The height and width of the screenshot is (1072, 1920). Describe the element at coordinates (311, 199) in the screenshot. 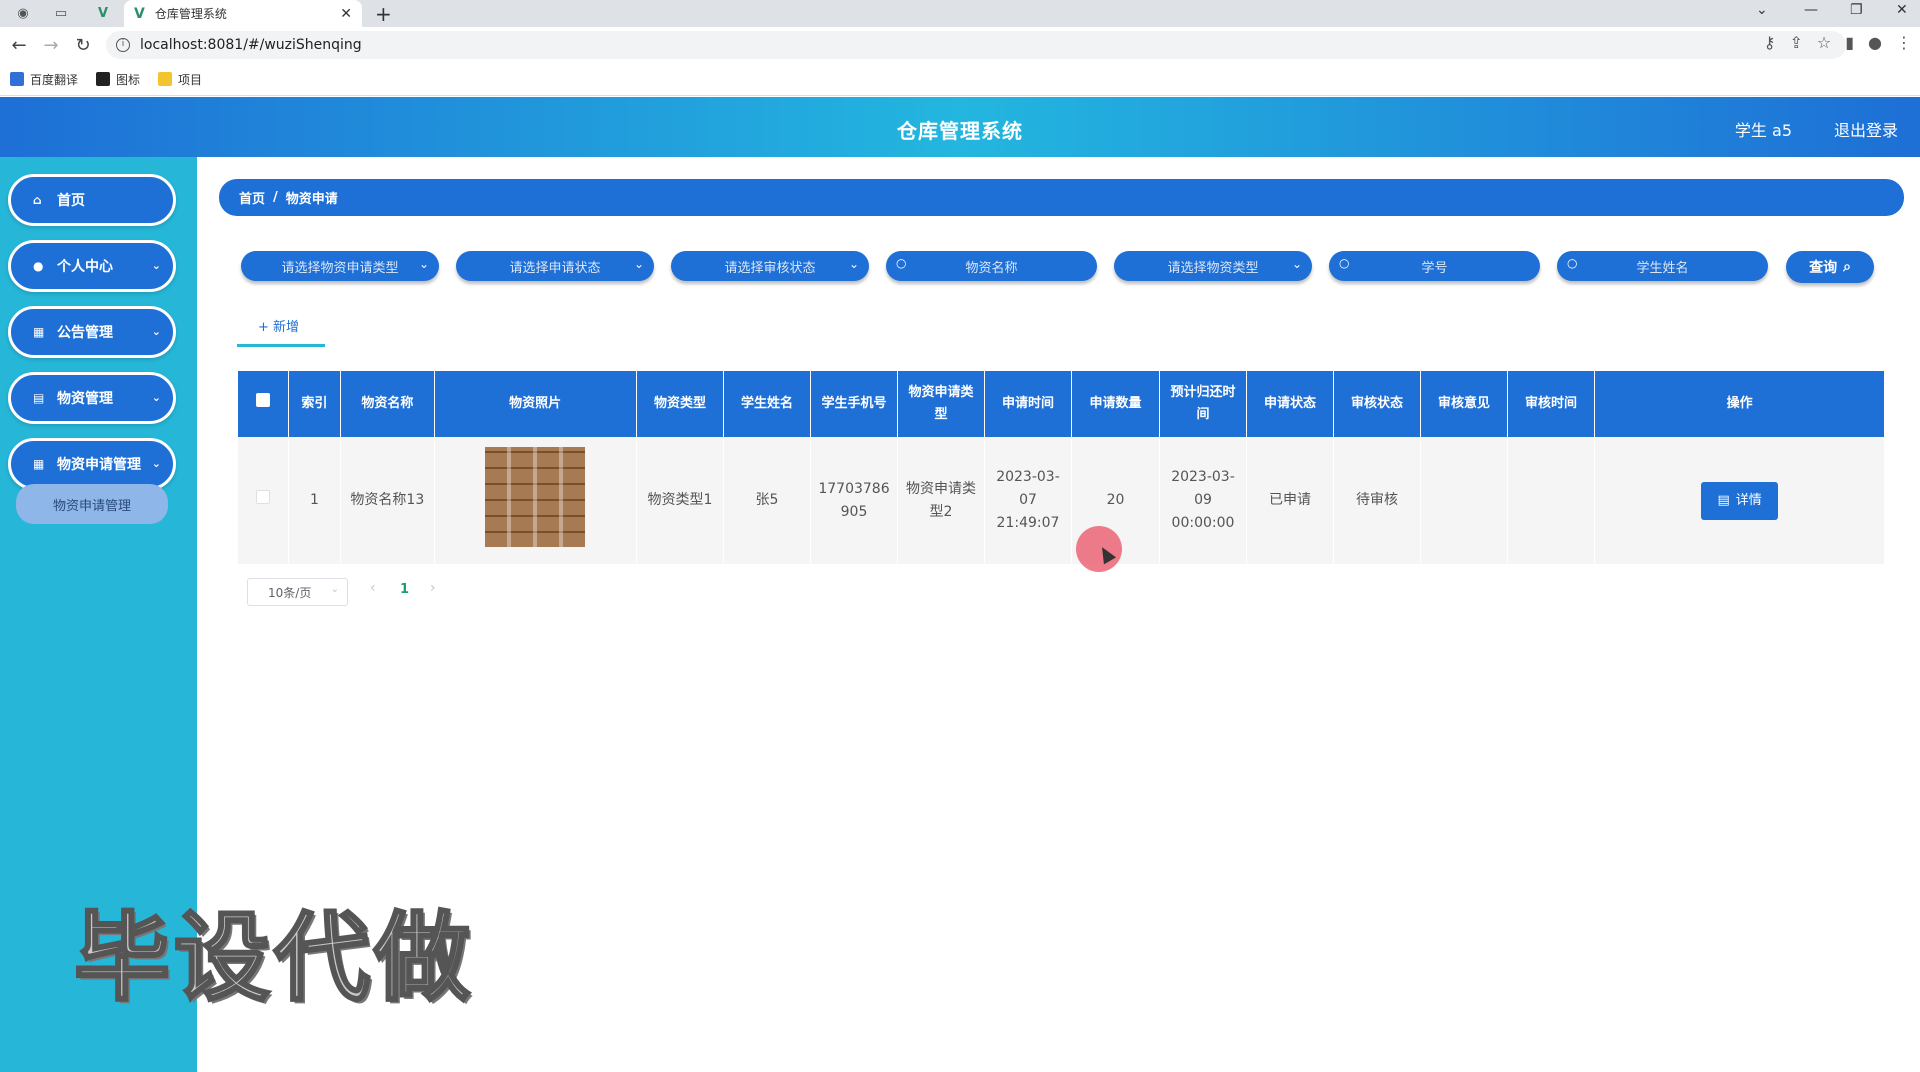

I see `breadcrumb-current: 物资申请` at that location.